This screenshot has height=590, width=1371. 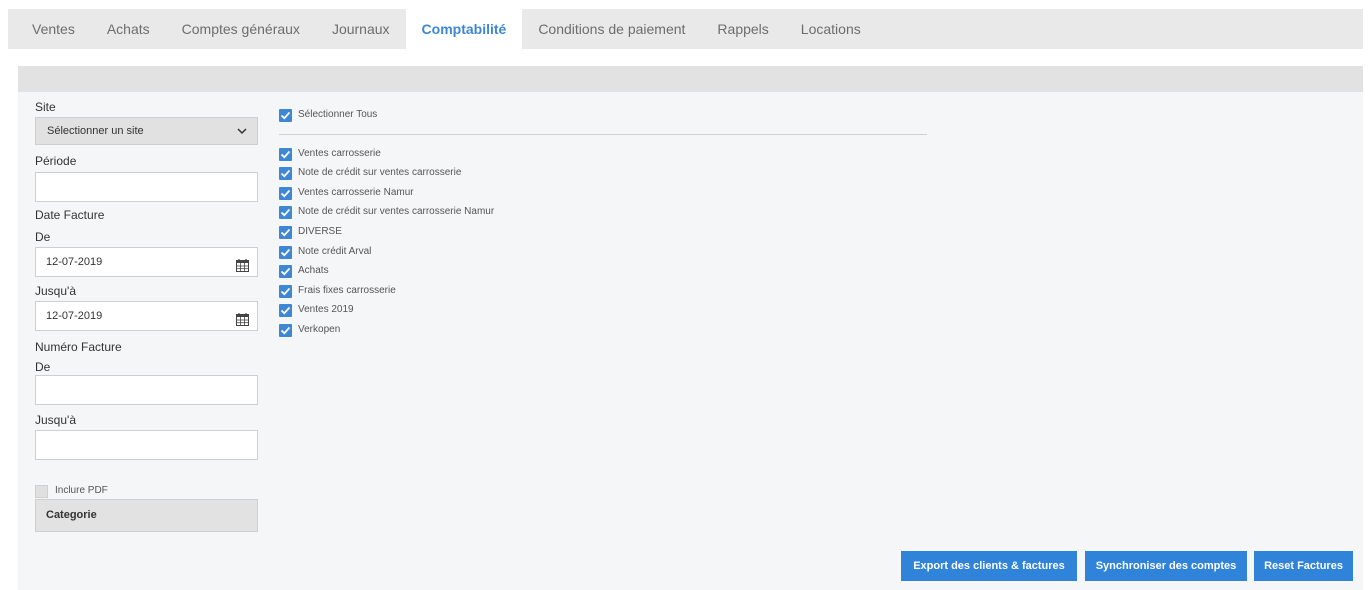 What do you see at coordinates (338, 114) in the screenshot?
I see `select-all-label: Sélectionner Tous` at bounding box center [338, 114].